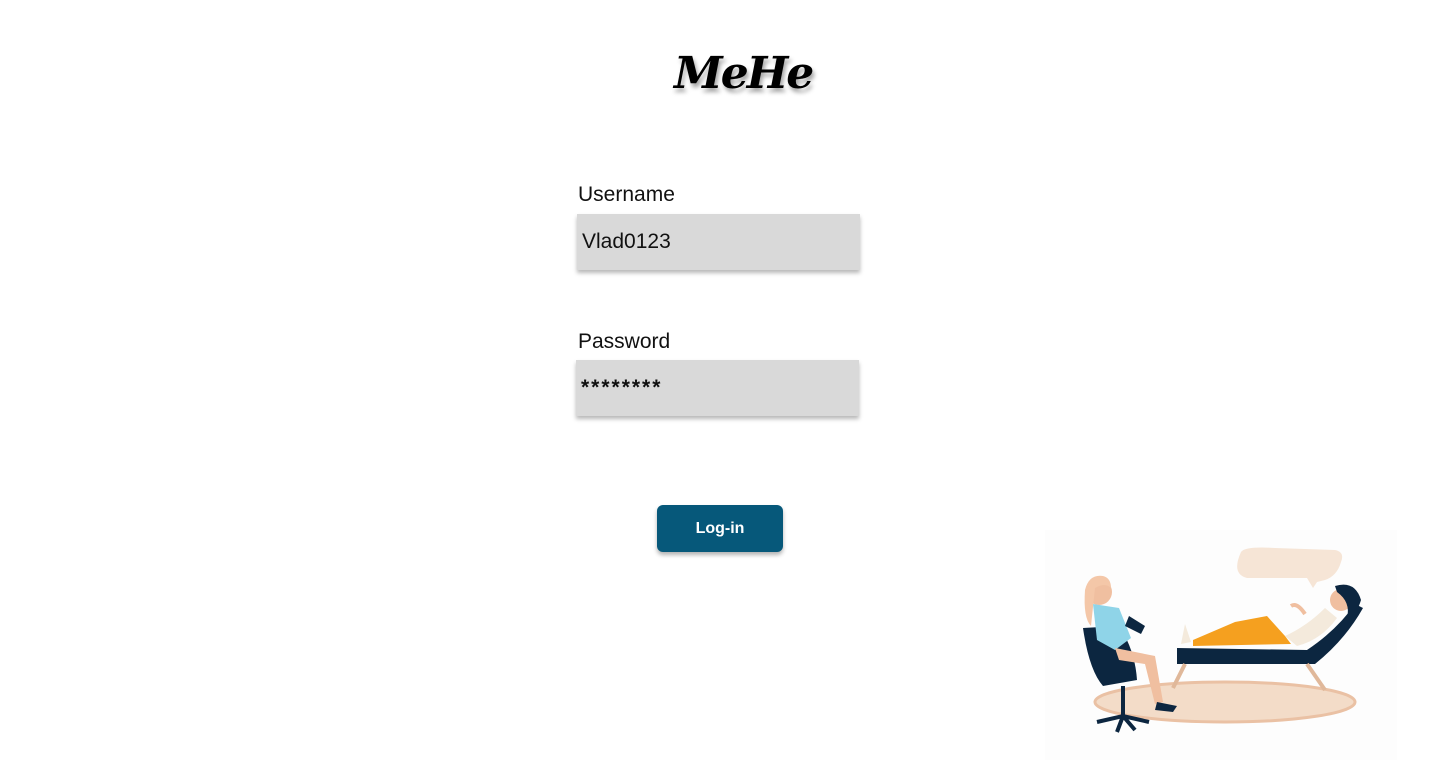 The image size is (1440, 781). I want to click on password-input, so click(717, 388).